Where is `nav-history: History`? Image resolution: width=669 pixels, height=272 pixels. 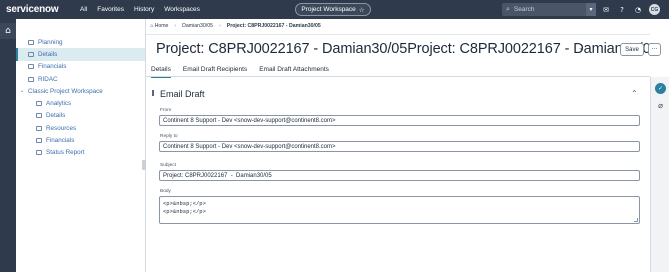
nav-history: History is located at coordinates (144, 9).